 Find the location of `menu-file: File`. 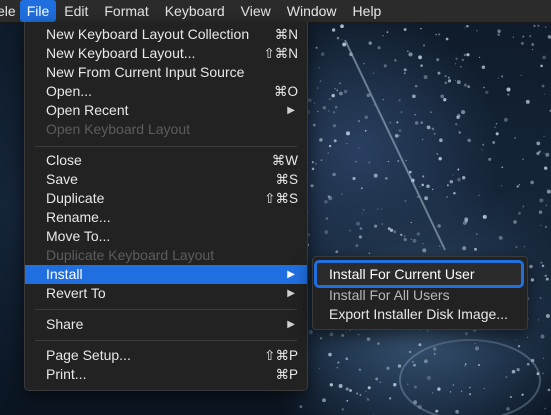

menu-file: File is located at coordinates (38, 11).